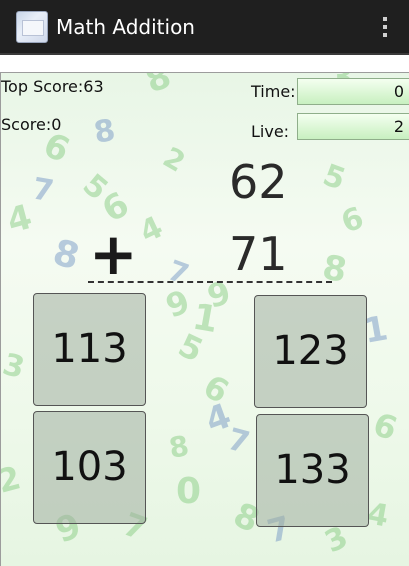 The image size is (409, 566). Describe the element at coordinates (353, 126) in the screenshot. I see `live-field: 2` at that location.